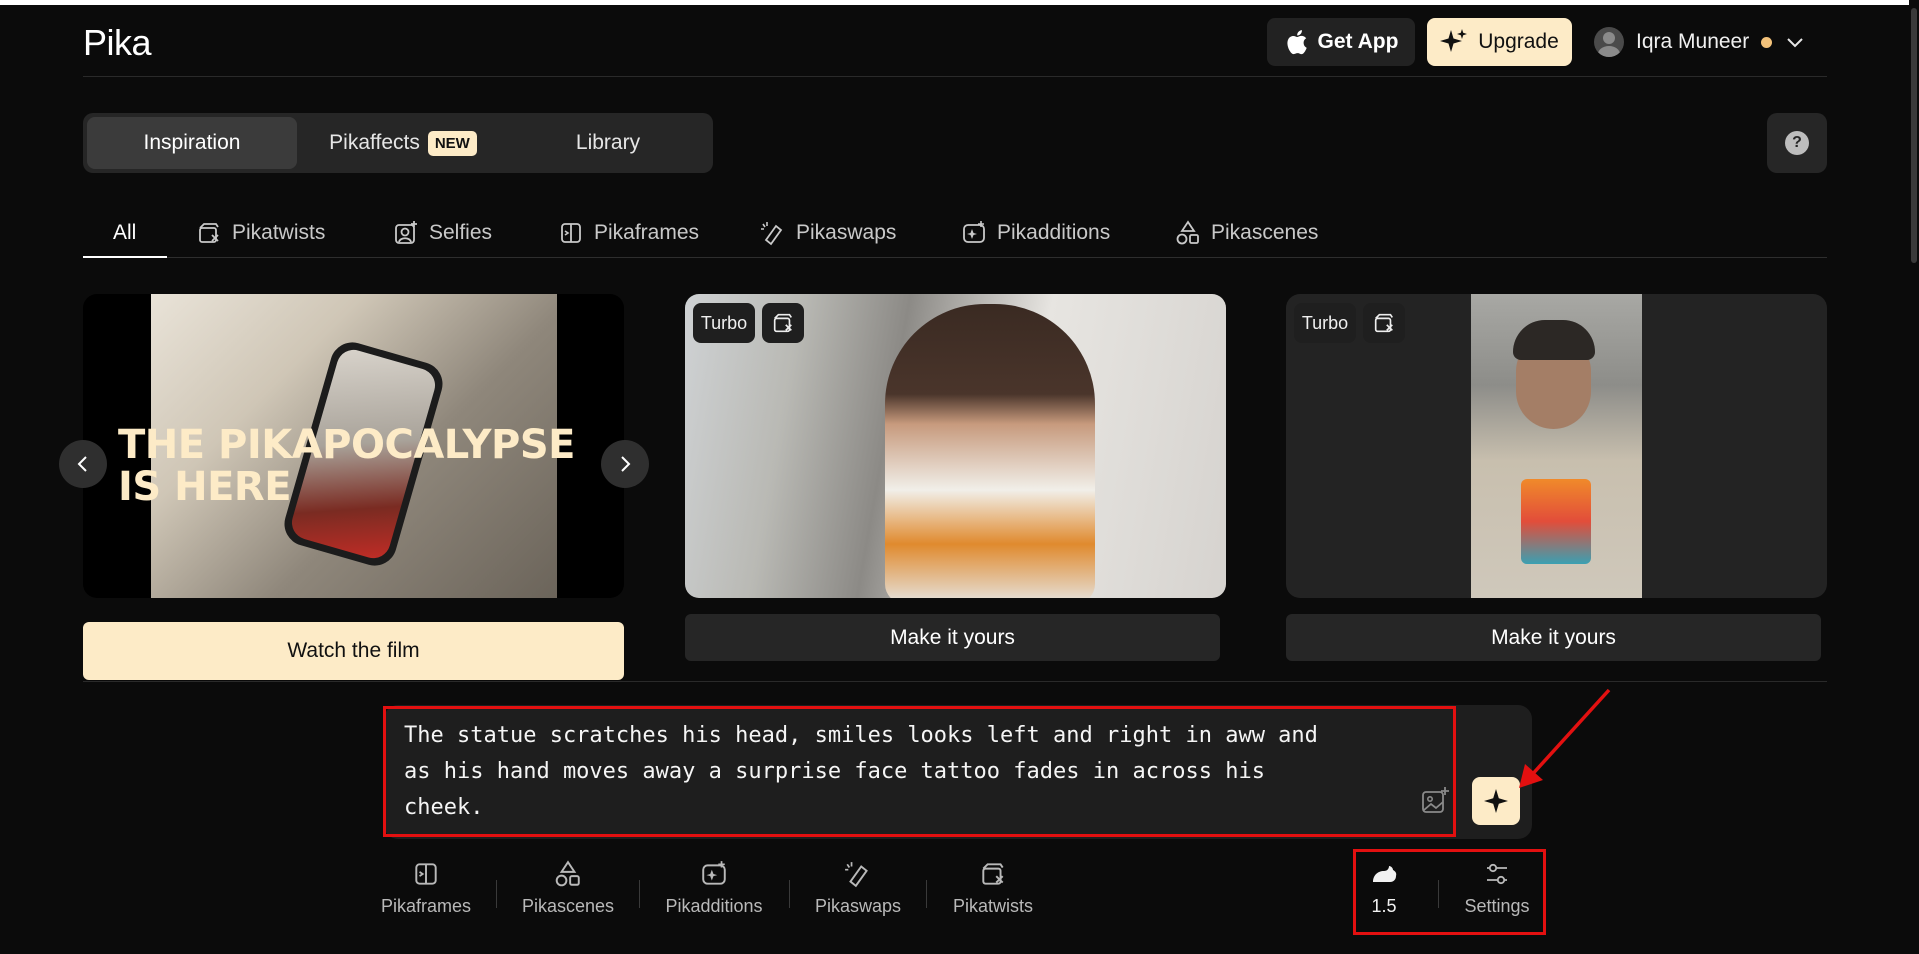 This screenshot has height=954, width=1919. Describe the element at coordinates (1554, 340) in the screenshot. I see `person-hair` at that location.